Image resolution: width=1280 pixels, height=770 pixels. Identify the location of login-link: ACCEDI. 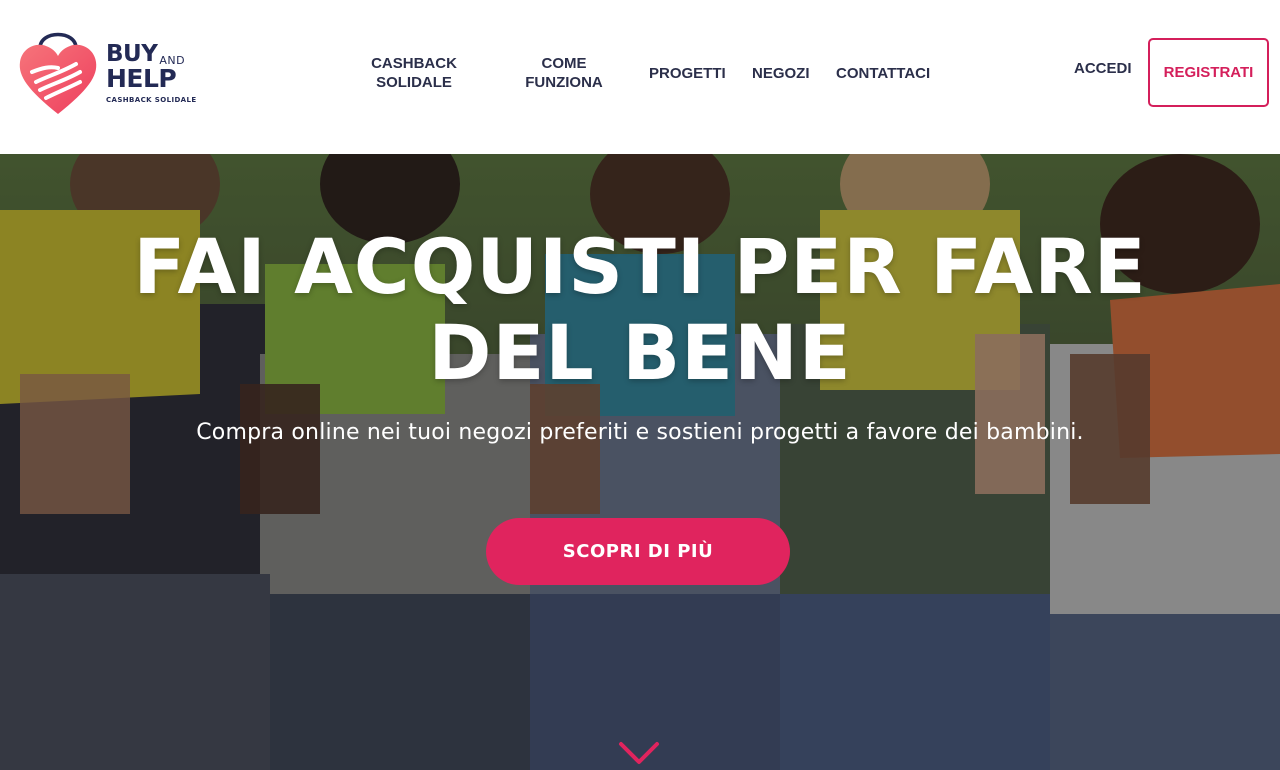
(1103, 68).